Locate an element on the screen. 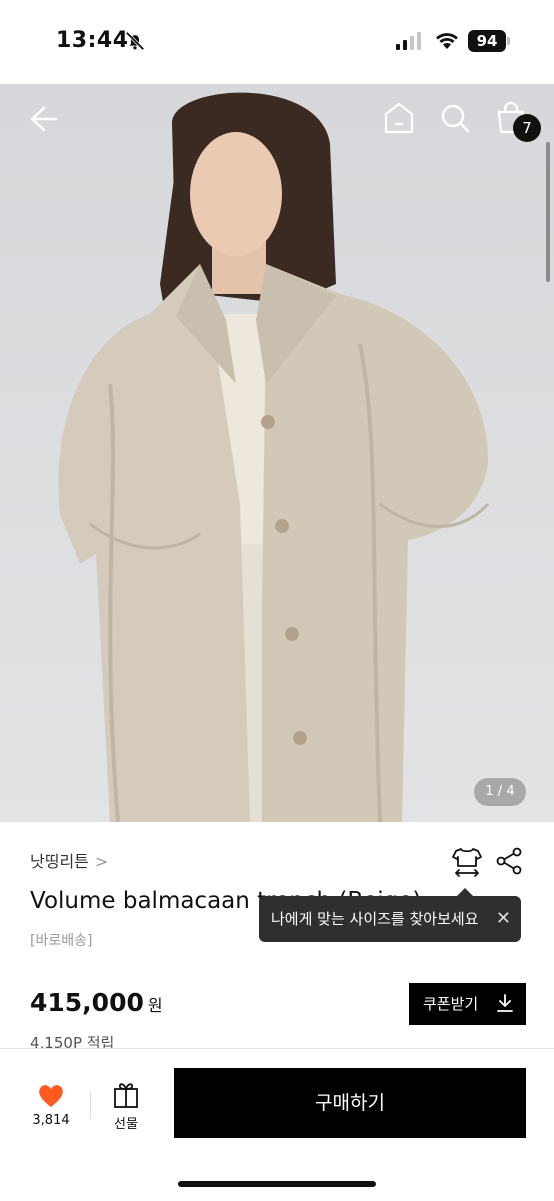 The width and height of the screenshot is (554, 1201). product-price: 415,000 원 is located at coordinates (96, 1002).